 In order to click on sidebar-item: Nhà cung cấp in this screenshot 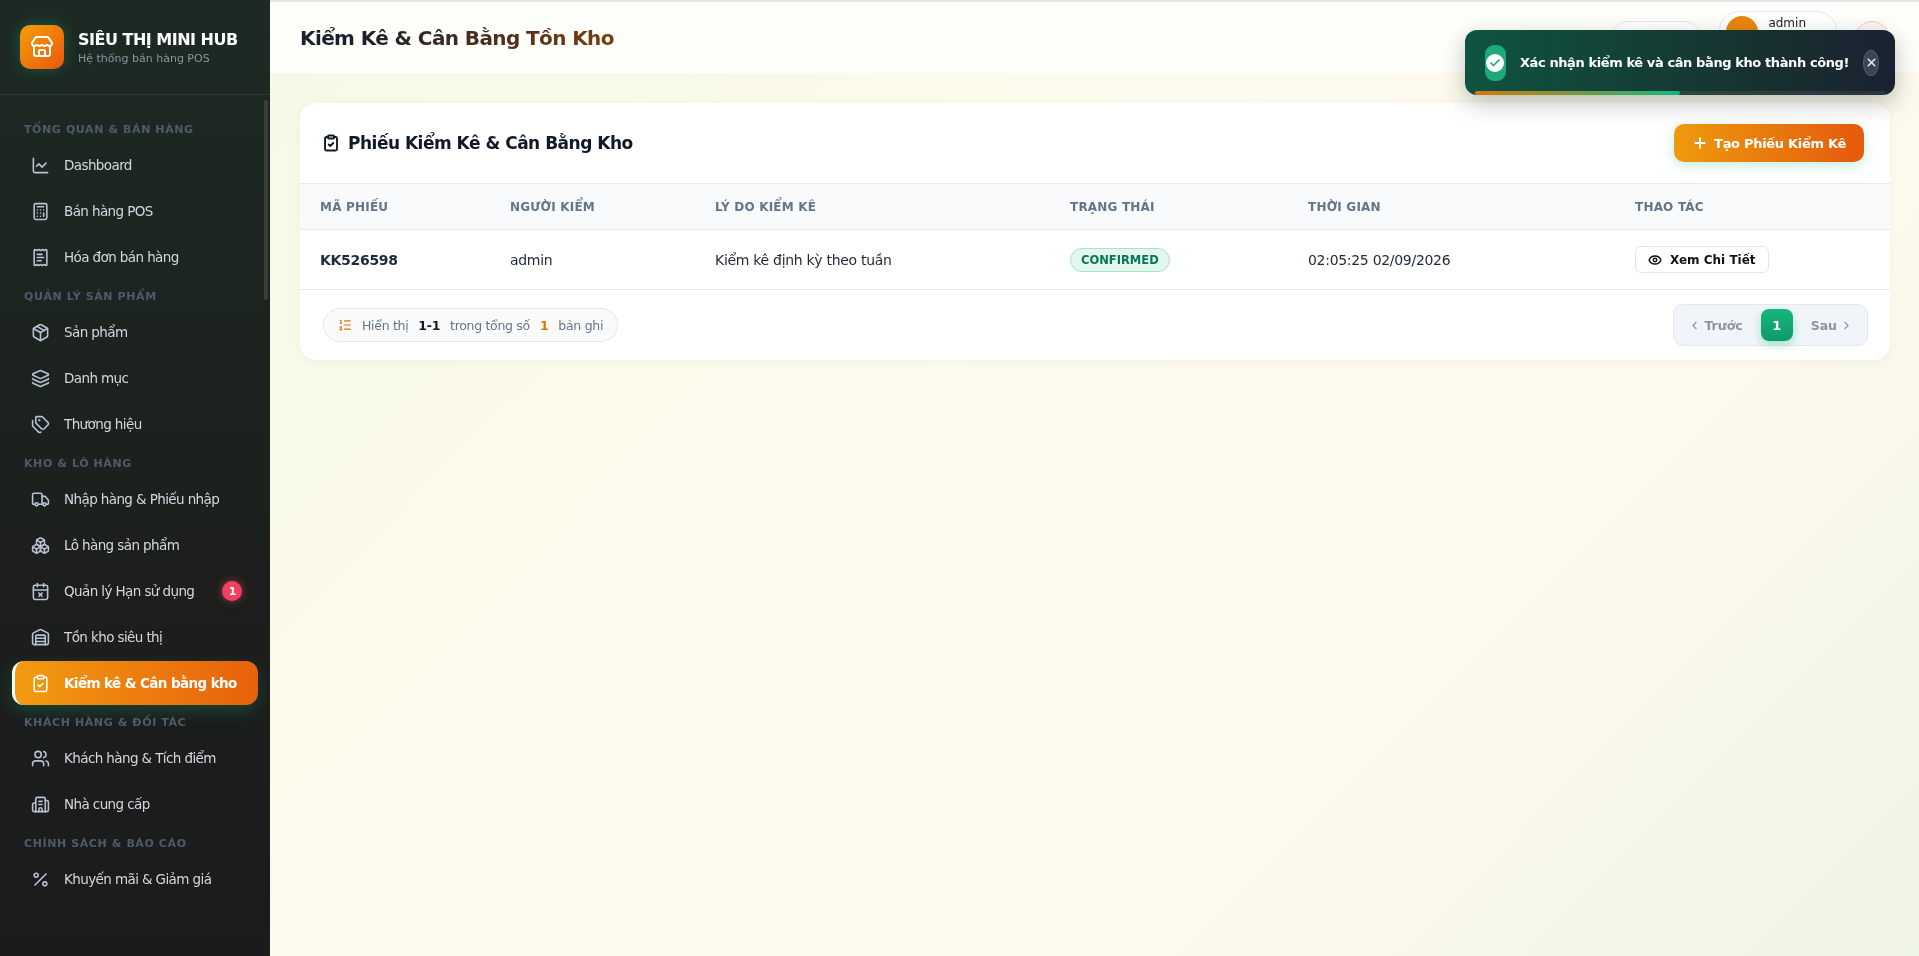, I will do `click(135, 804)`.